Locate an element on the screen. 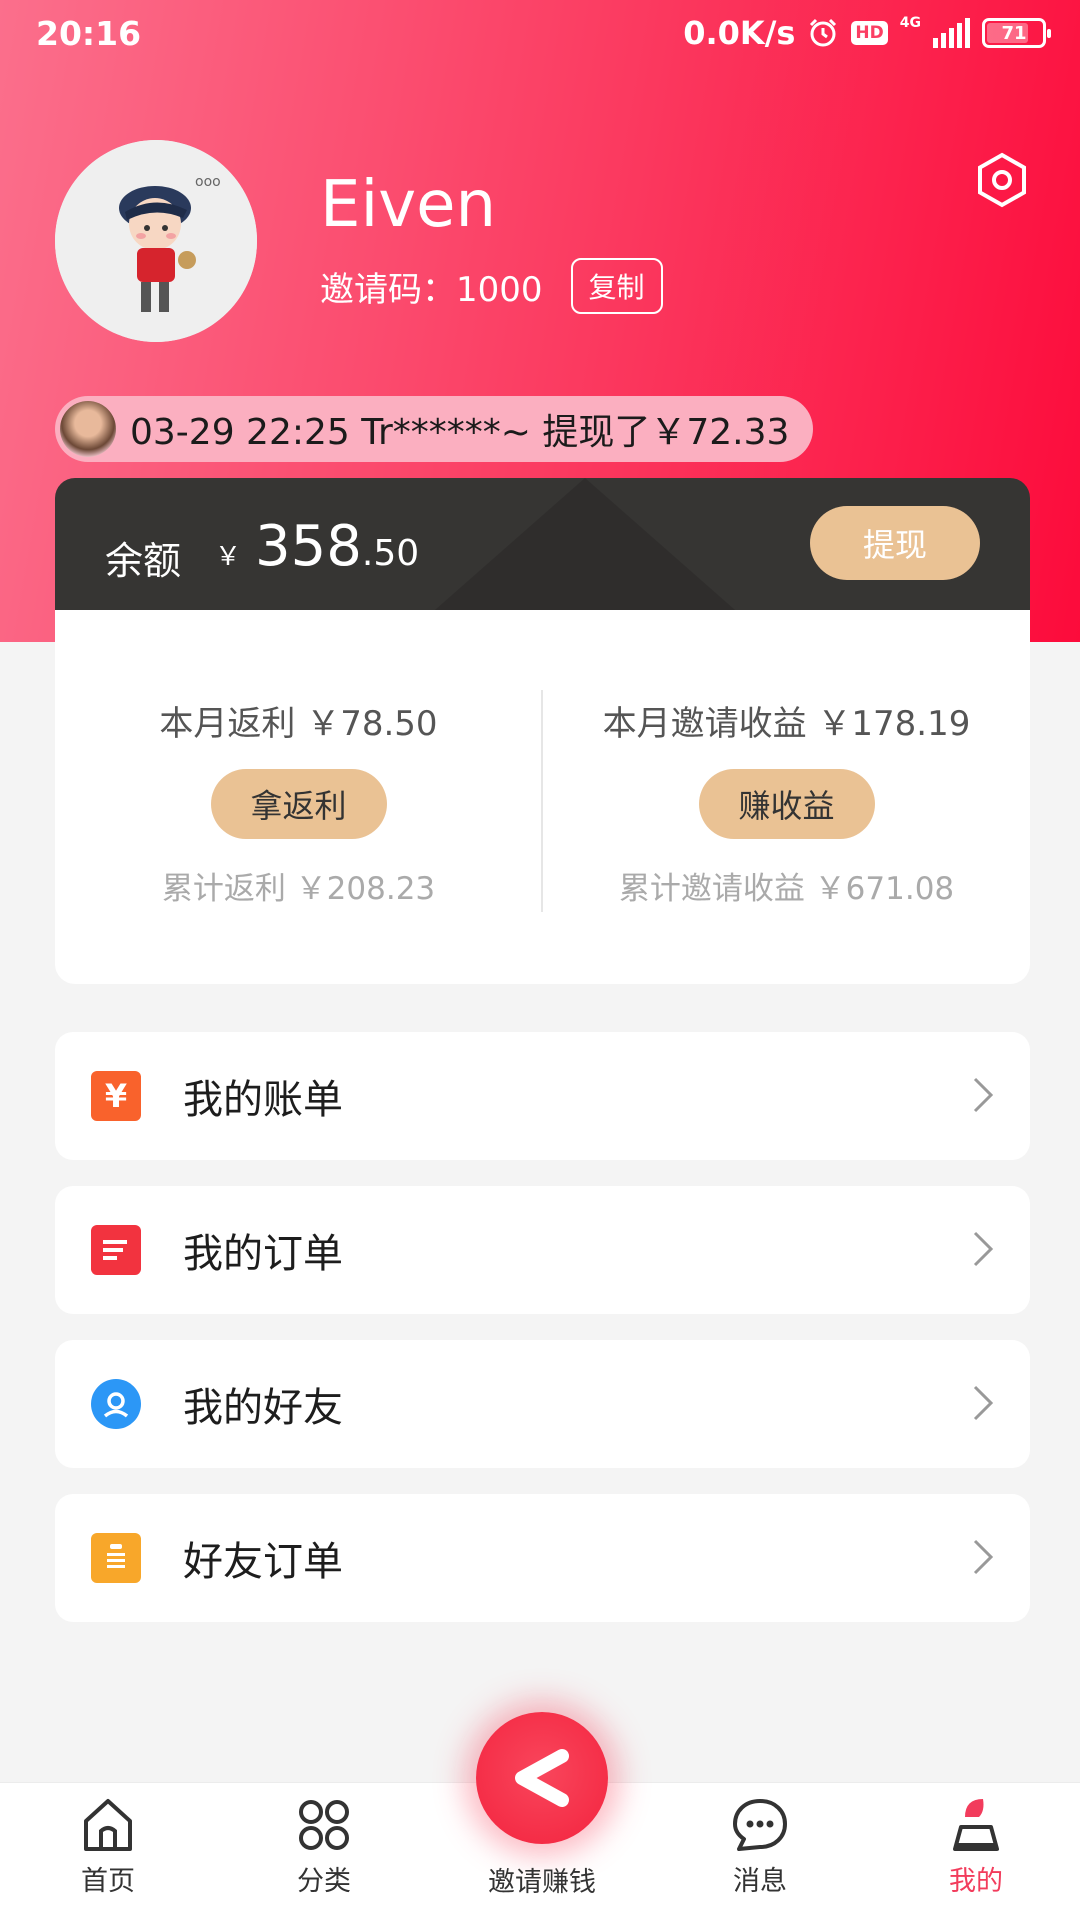 This screenshot has height=1920, width=1080. tab-home: 首页 is located at coordinates (108, 1847).